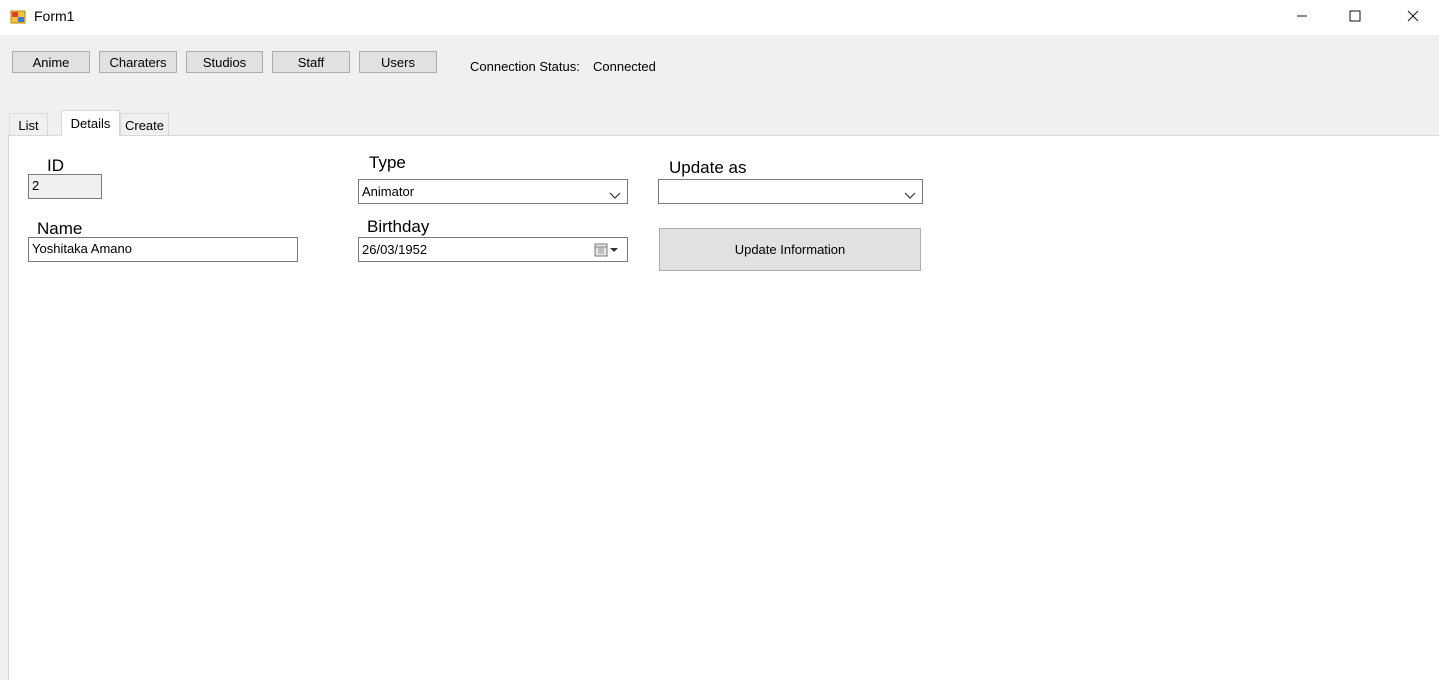 The height and width of the screenshot is (680, 1439). What do you see at coordinates (790, 249) in the screenshot?
I see `update-information-button: Update Information` at bounding box center [790, 249].